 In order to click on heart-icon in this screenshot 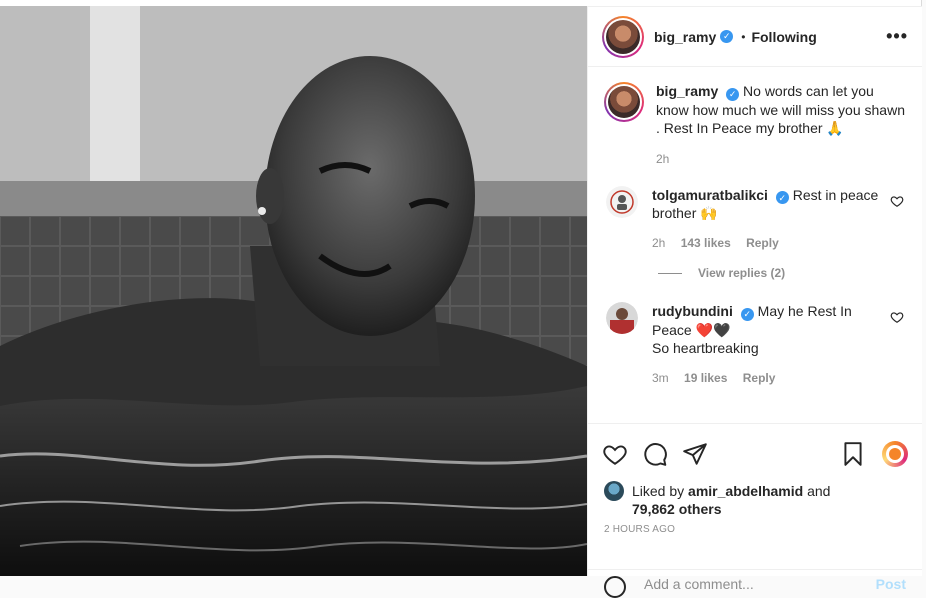, I will do `click(615, 454)`.